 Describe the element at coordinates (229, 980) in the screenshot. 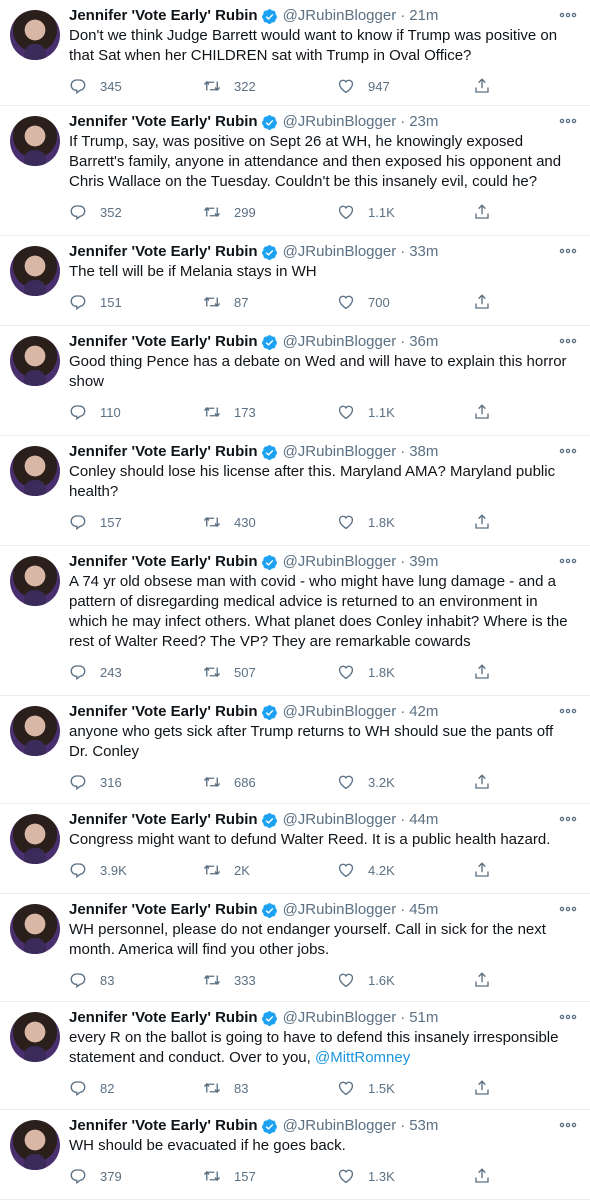

I see `retweet-button: 333` at that location.